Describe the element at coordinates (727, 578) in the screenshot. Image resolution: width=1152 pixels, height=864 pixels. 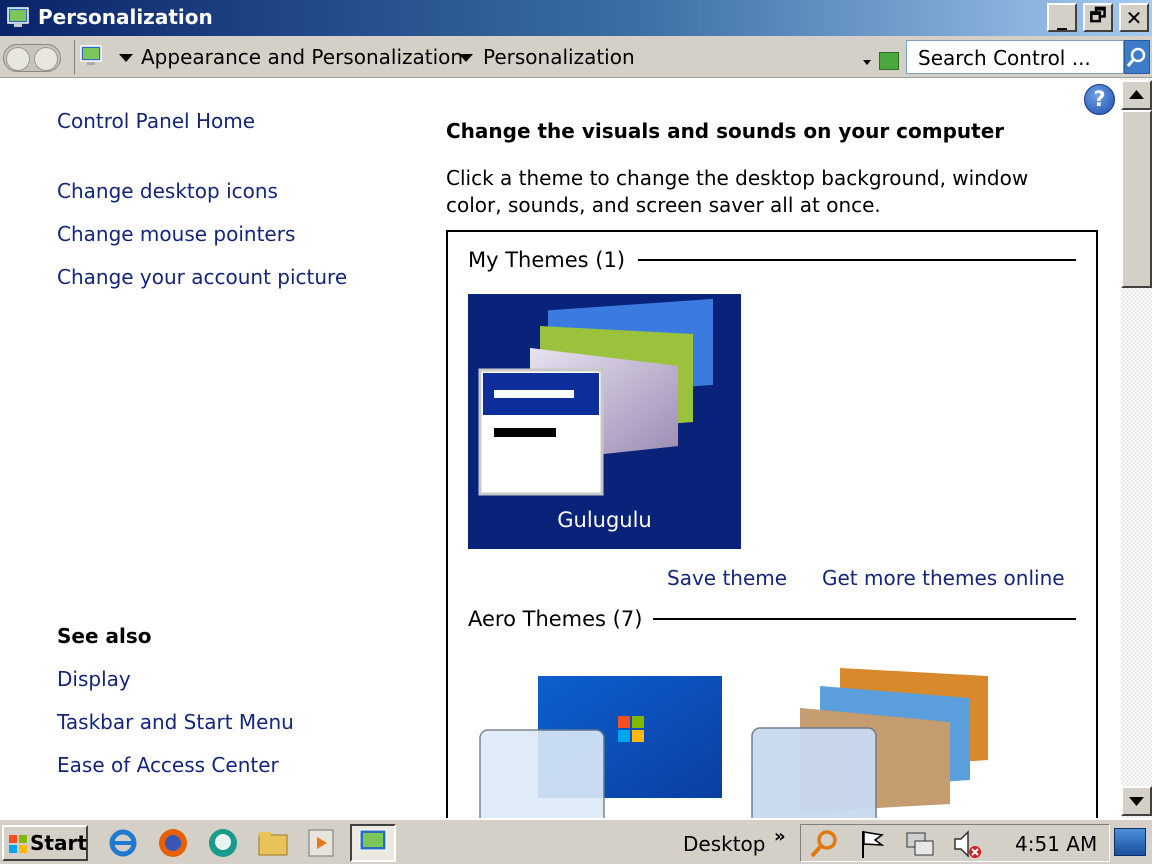
I see `save-theme-link: Save theme` at that location.